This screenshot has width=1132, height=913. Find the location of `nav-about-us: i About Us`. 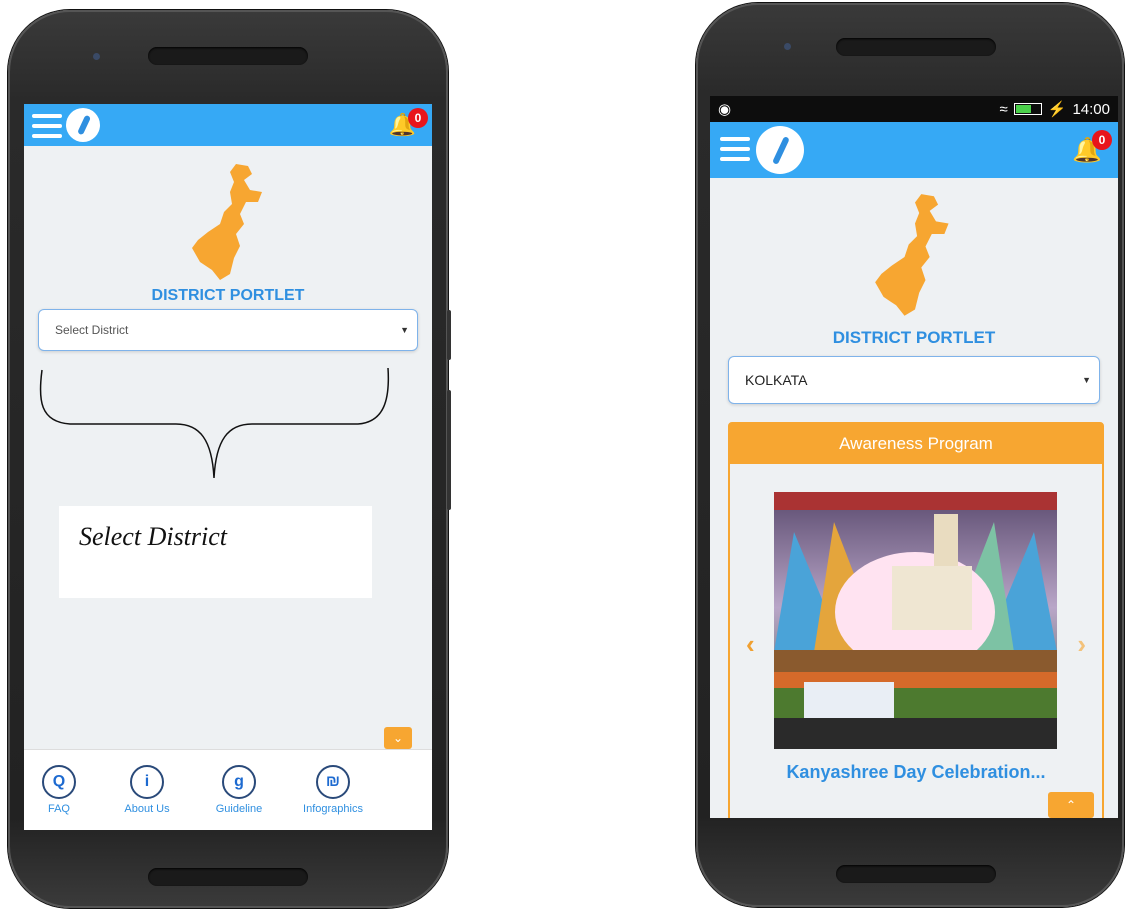

nav-about-us: i About Us is located at coordinates (147, 790).